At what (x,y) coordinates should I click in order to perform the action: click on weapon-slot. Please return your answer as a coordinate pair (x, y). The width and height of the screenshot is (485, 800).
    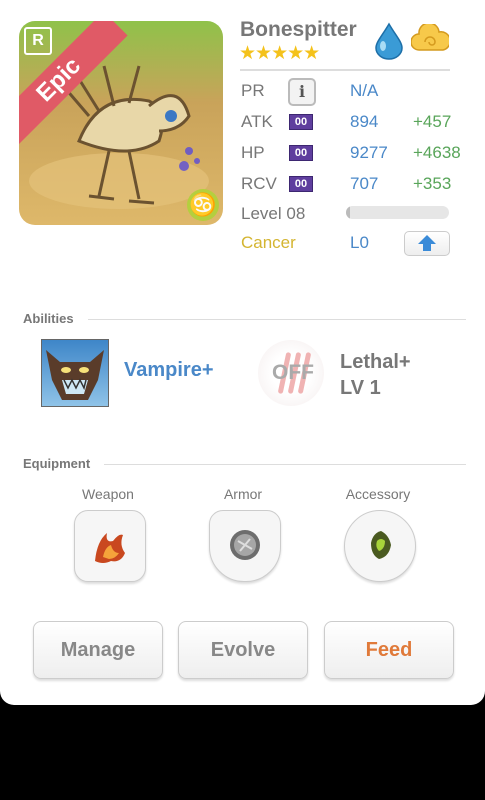
    Looking at the image, I should click on (110, 546).